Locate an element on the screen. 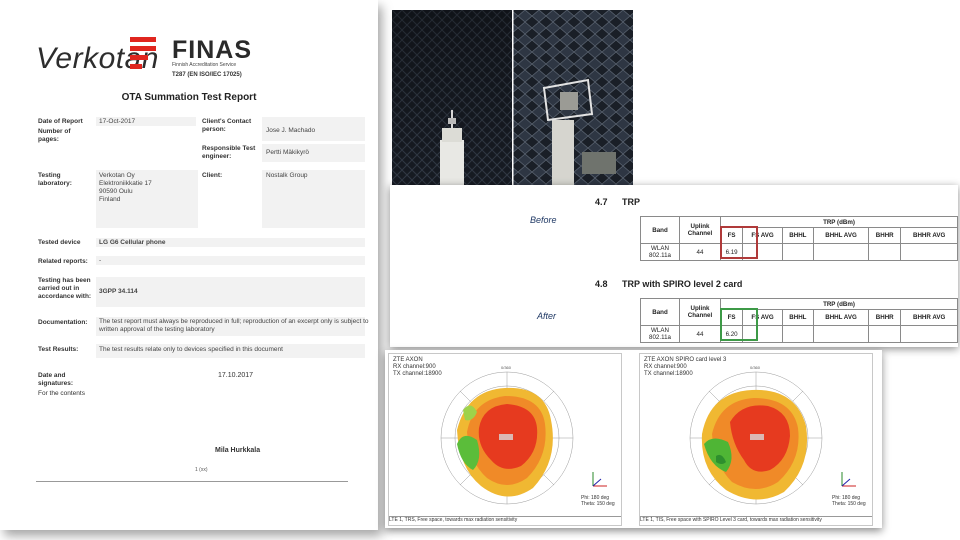  polar-pattern-left: 0/360 is located at coordinates (507, 435).